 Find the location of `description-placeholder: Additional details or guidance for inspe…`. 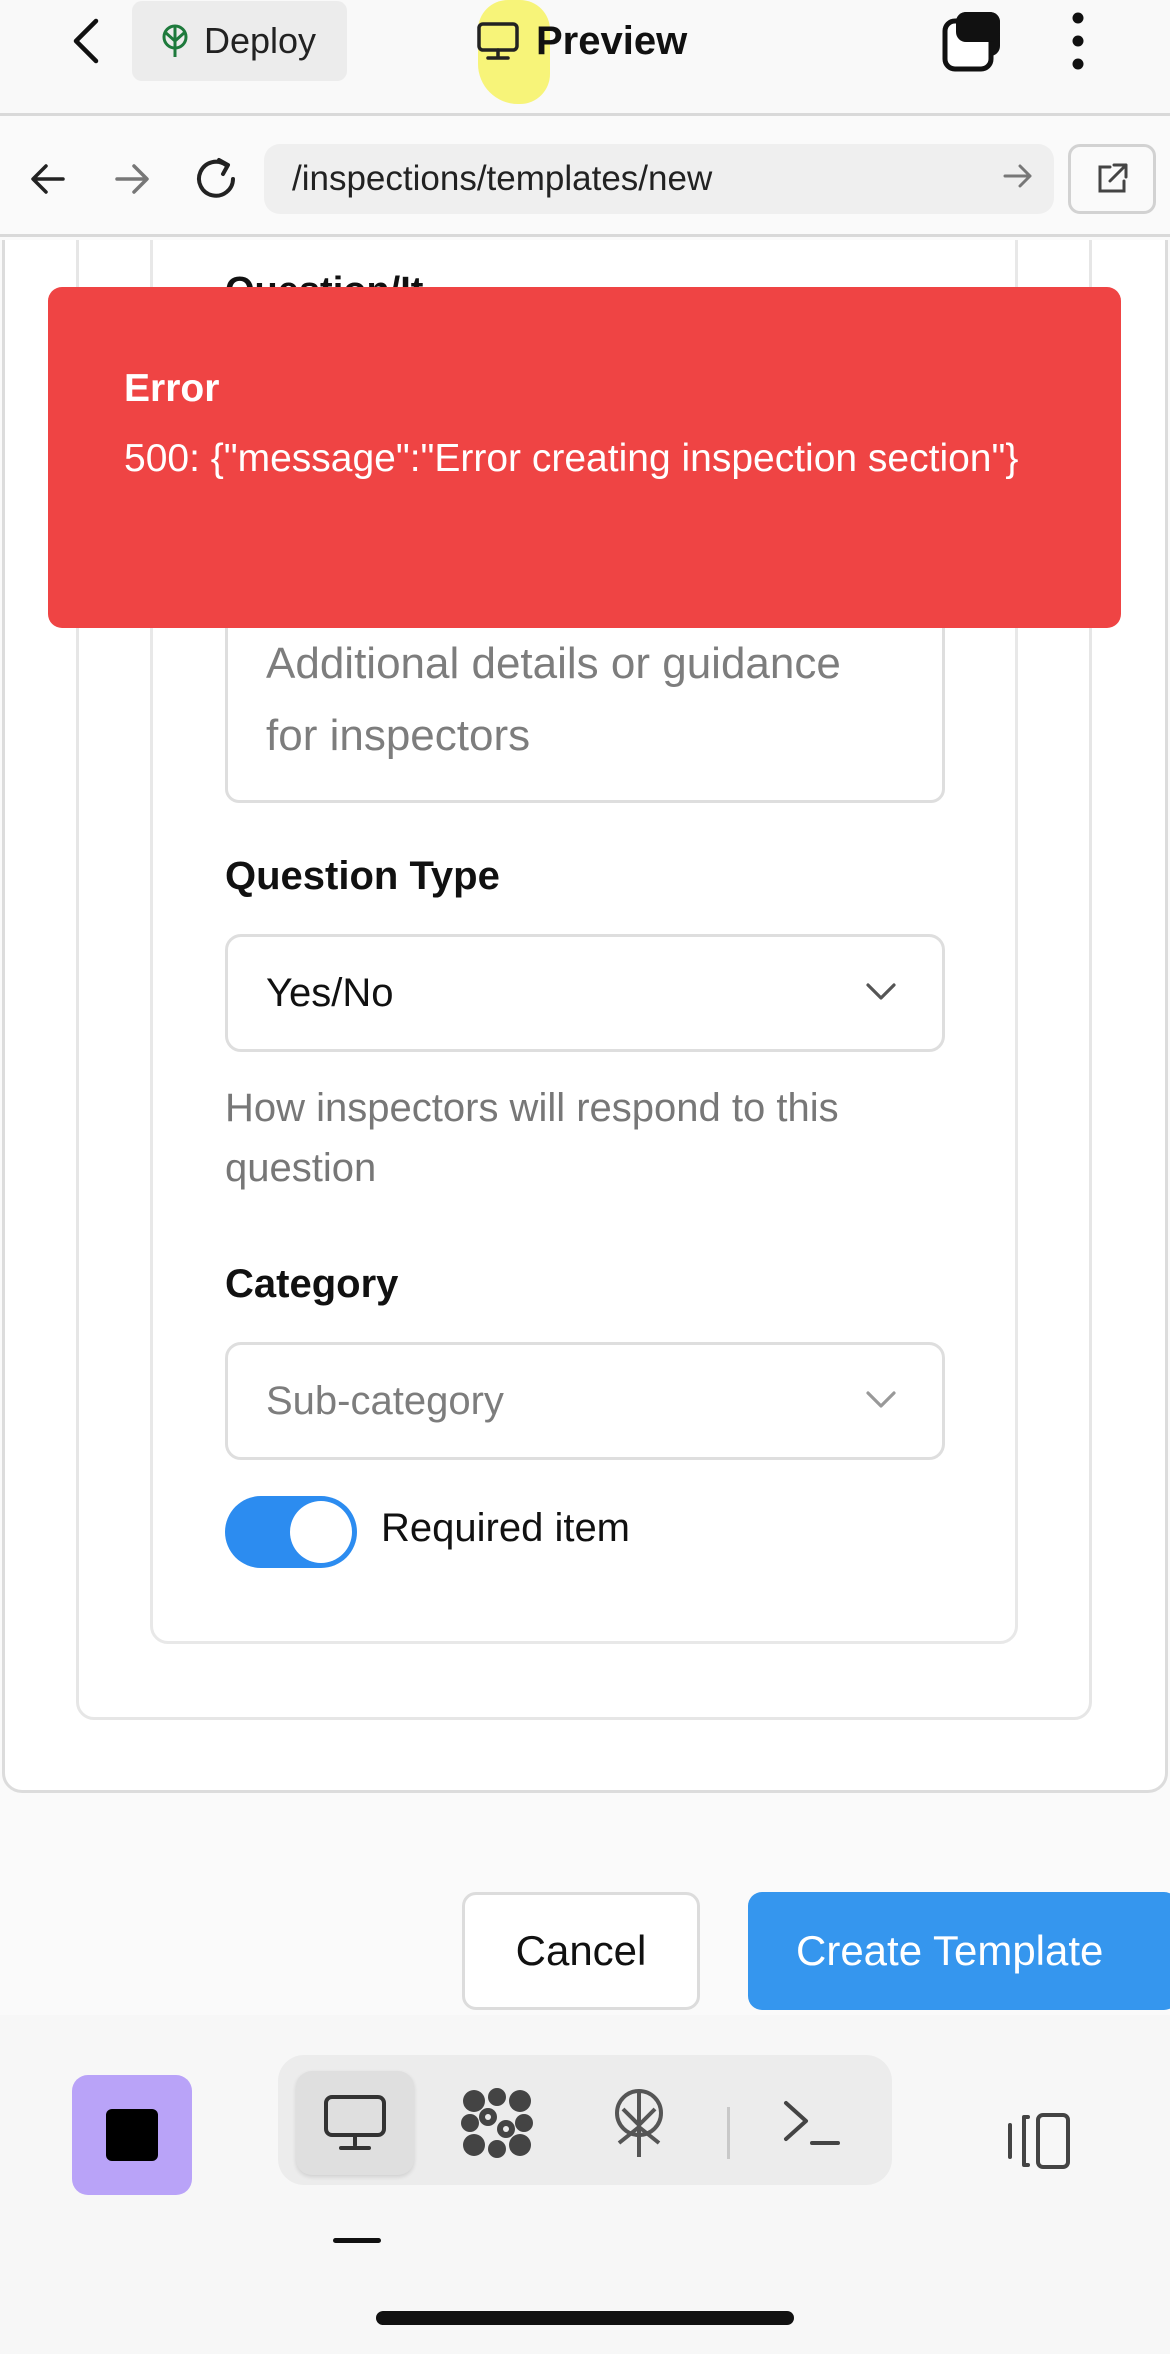

description-placeholder: Additional details or guidance for inspe… is located at coordinates (553, 699).